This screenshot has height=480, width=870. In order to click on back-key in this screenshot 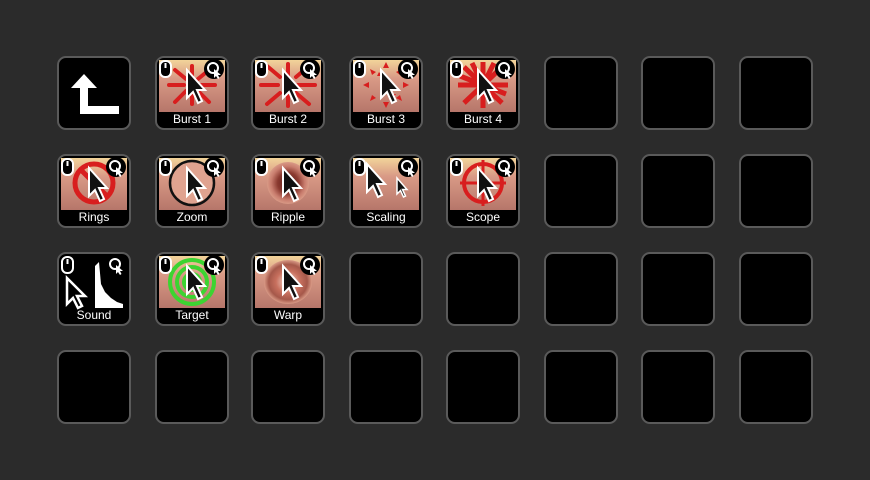, I will do `click(94, 93)`.